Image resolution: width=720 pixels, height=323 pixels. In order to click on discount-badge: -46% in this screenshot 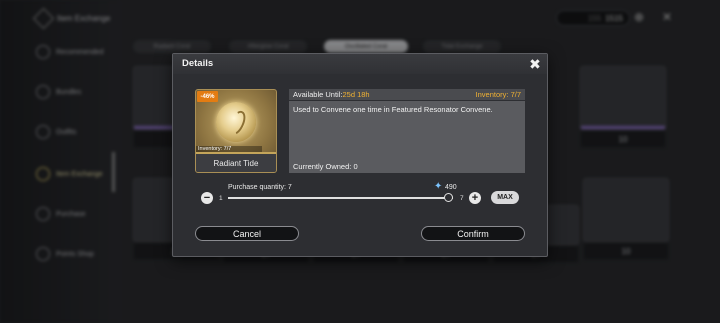, I will do `click(207, 96)`.